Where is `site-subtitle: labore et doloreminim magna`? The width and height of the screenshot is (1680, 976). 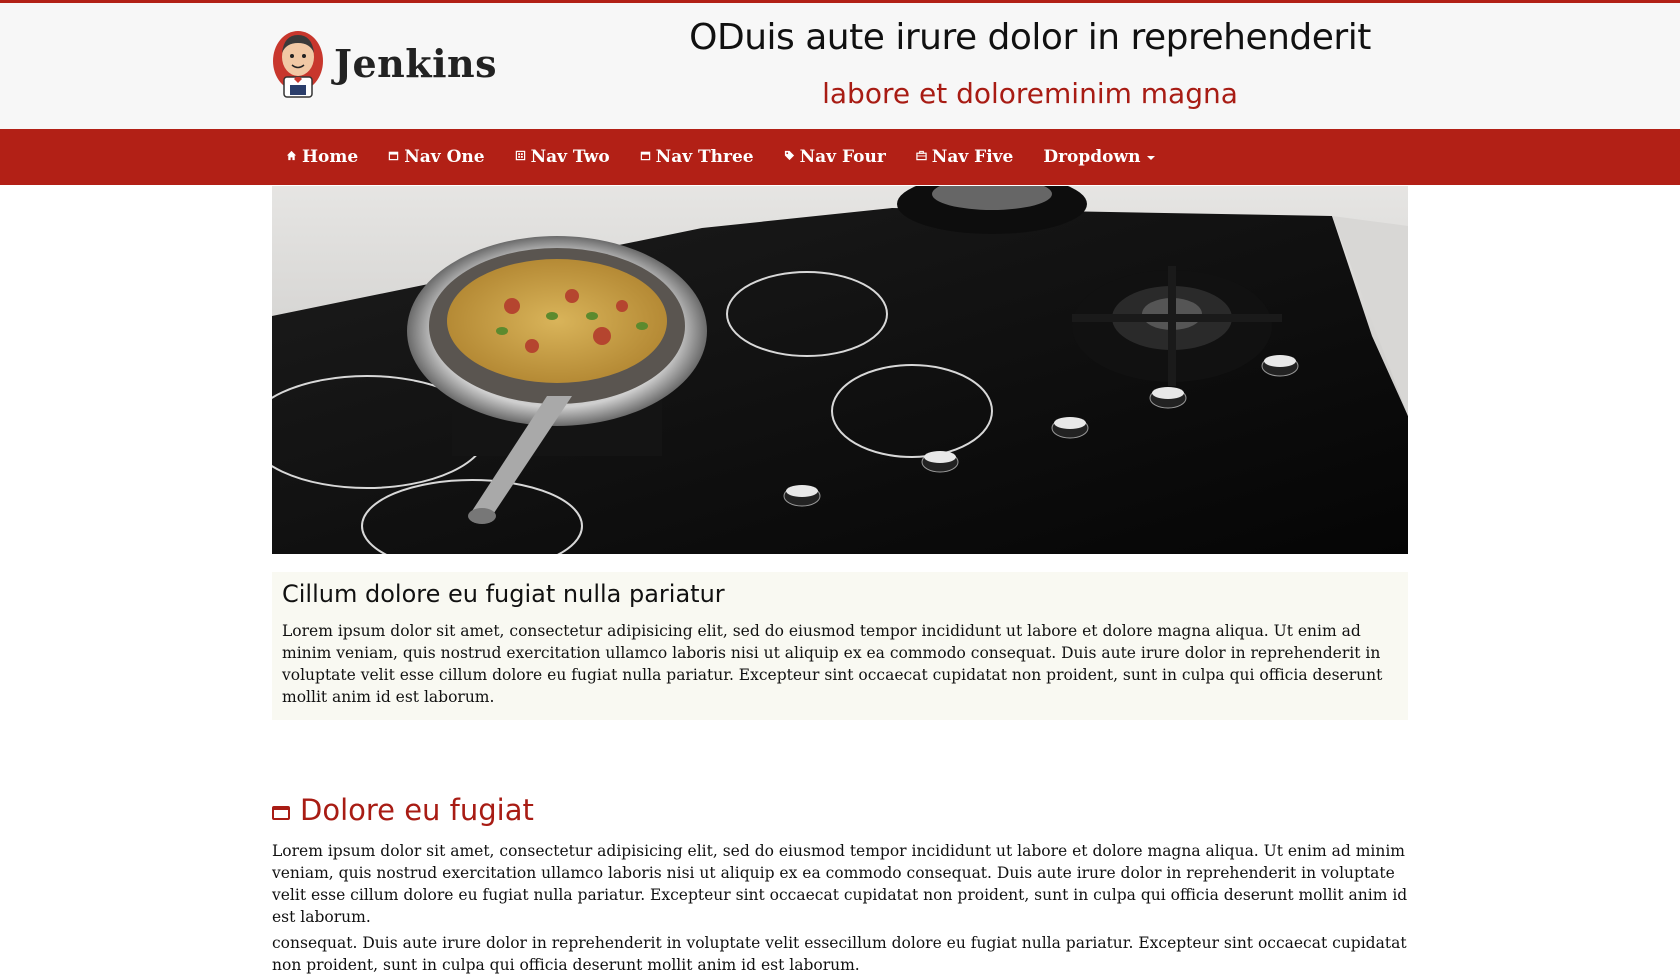
site-subtitle: labore et doloreminim magna is located at coordinates (1030, 93).